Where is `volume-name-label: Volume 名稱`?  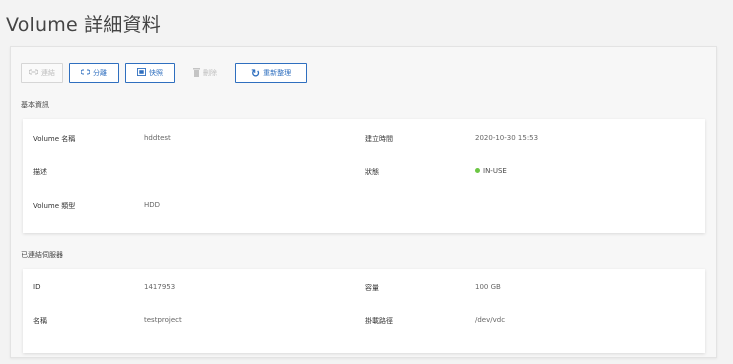
volume-name-label: Volume 名稱 is located at coordinates (54, 139).